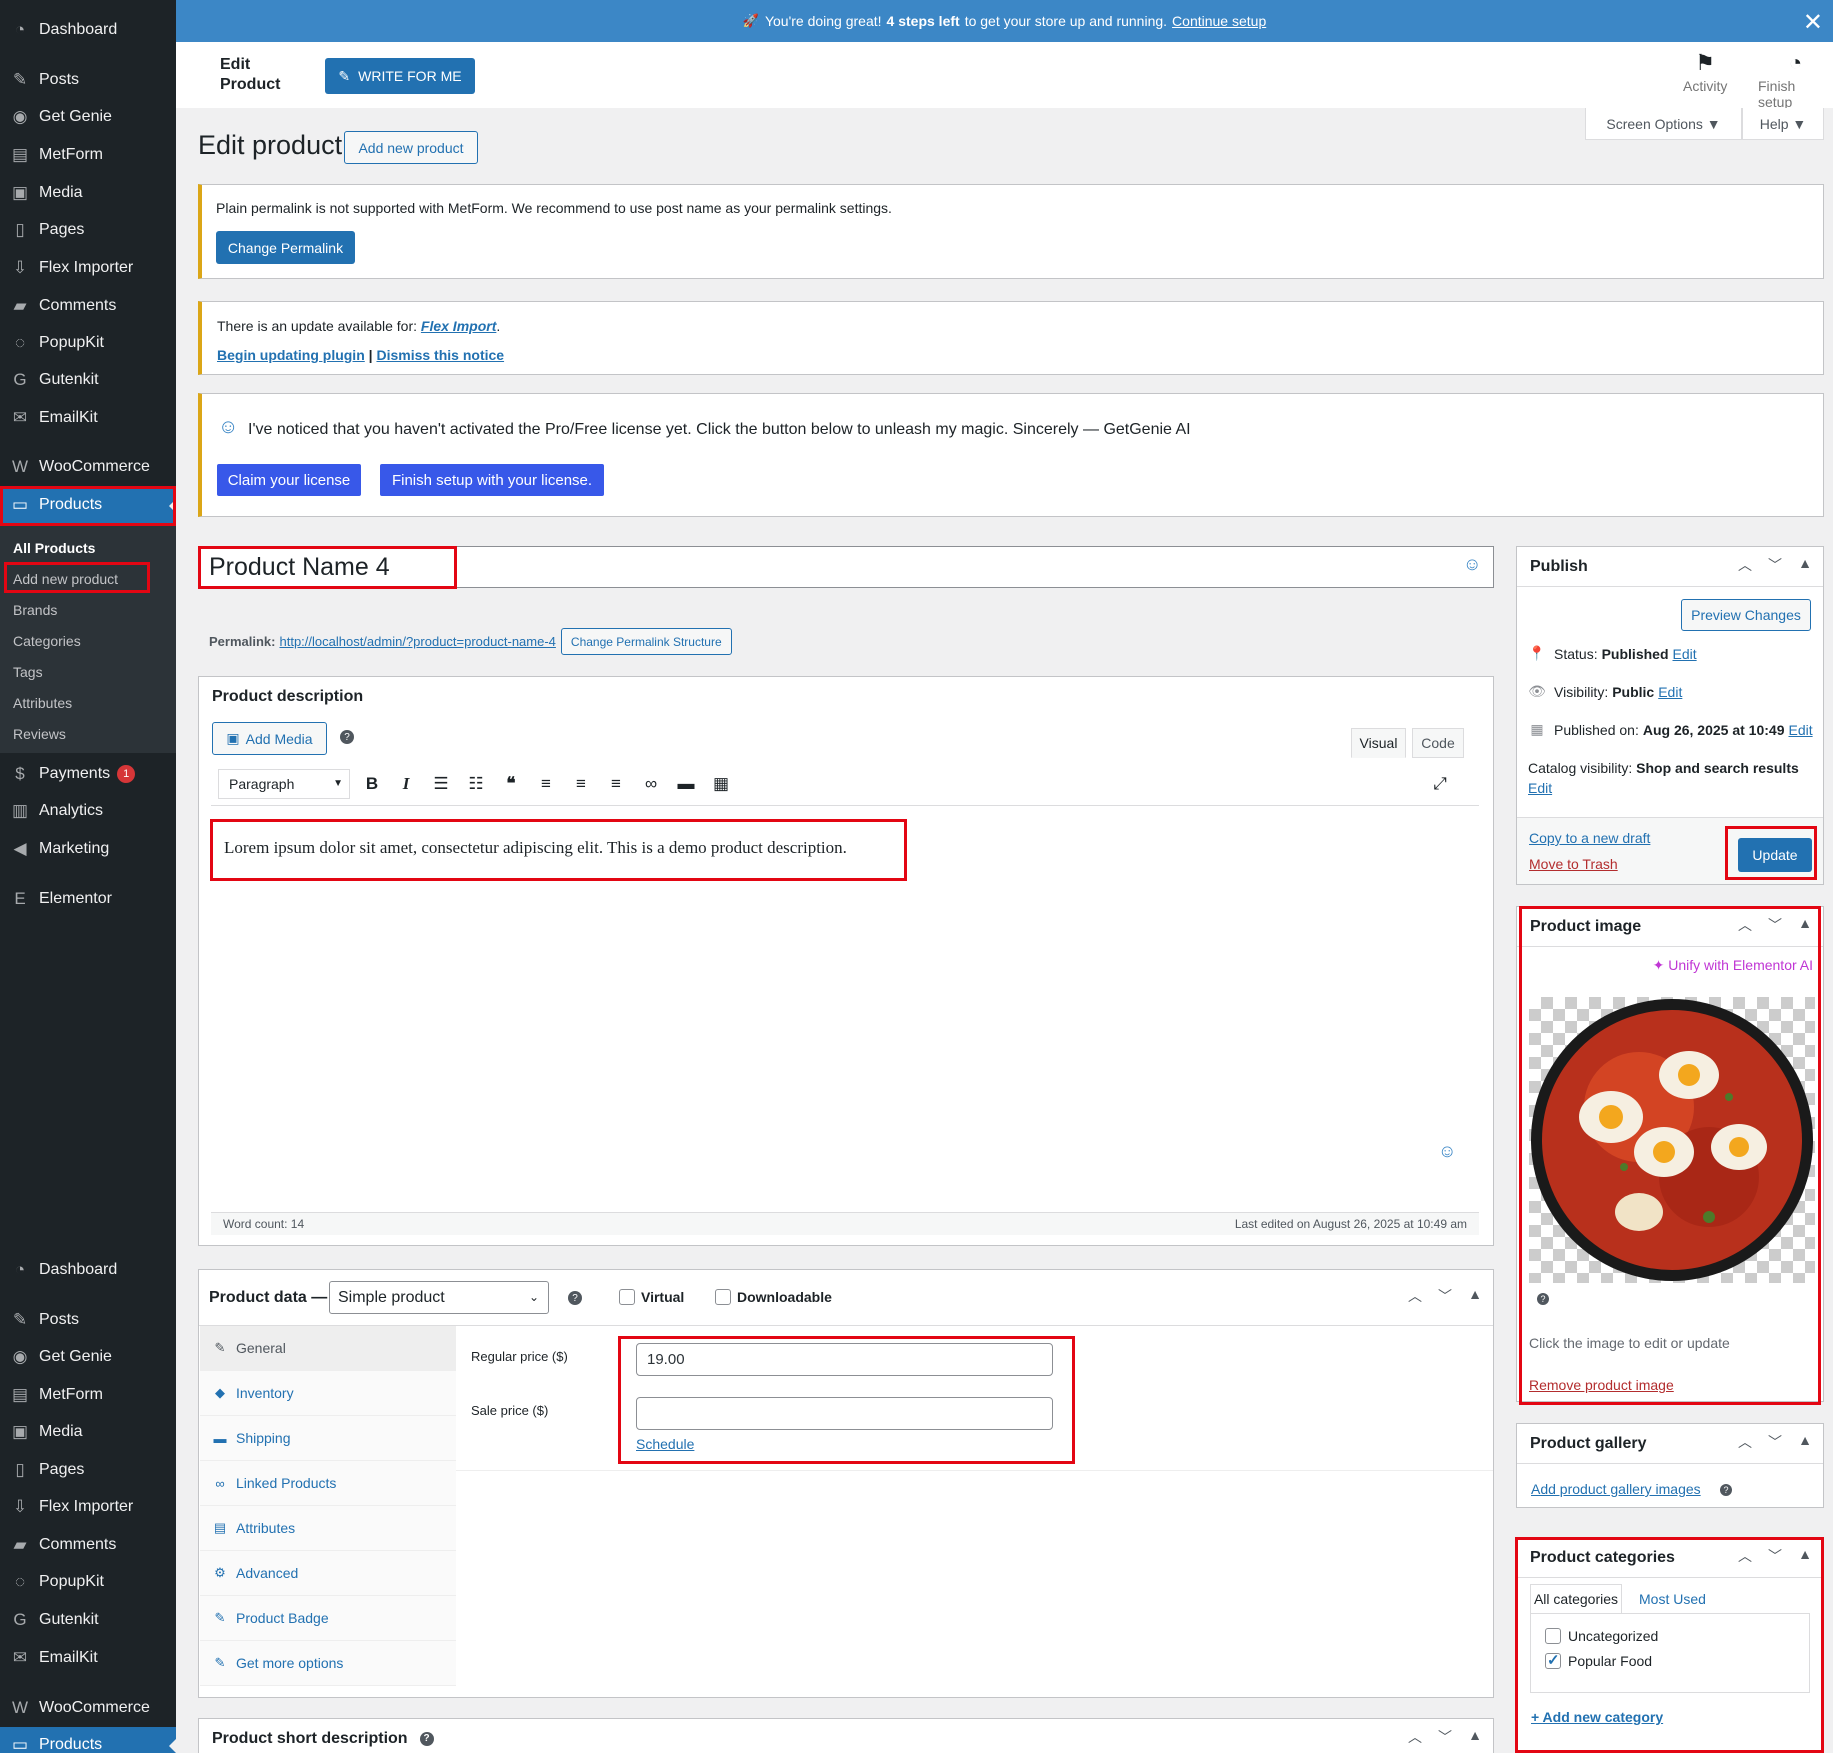 This screenshot has height=1753, width=1833. I want to click on published-edit-link: Edit, so click(1800, 730).